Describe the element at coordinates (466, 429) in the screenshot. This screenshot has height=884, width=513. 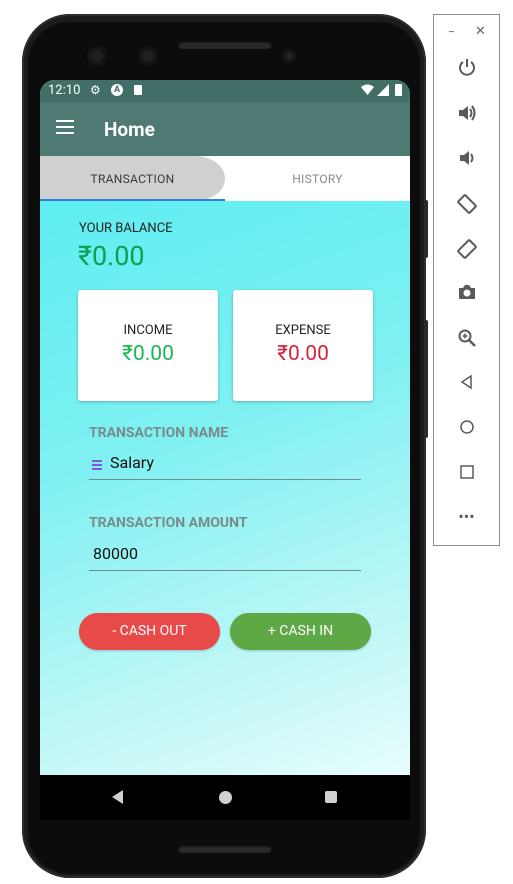
I see `home-icon` at that location.